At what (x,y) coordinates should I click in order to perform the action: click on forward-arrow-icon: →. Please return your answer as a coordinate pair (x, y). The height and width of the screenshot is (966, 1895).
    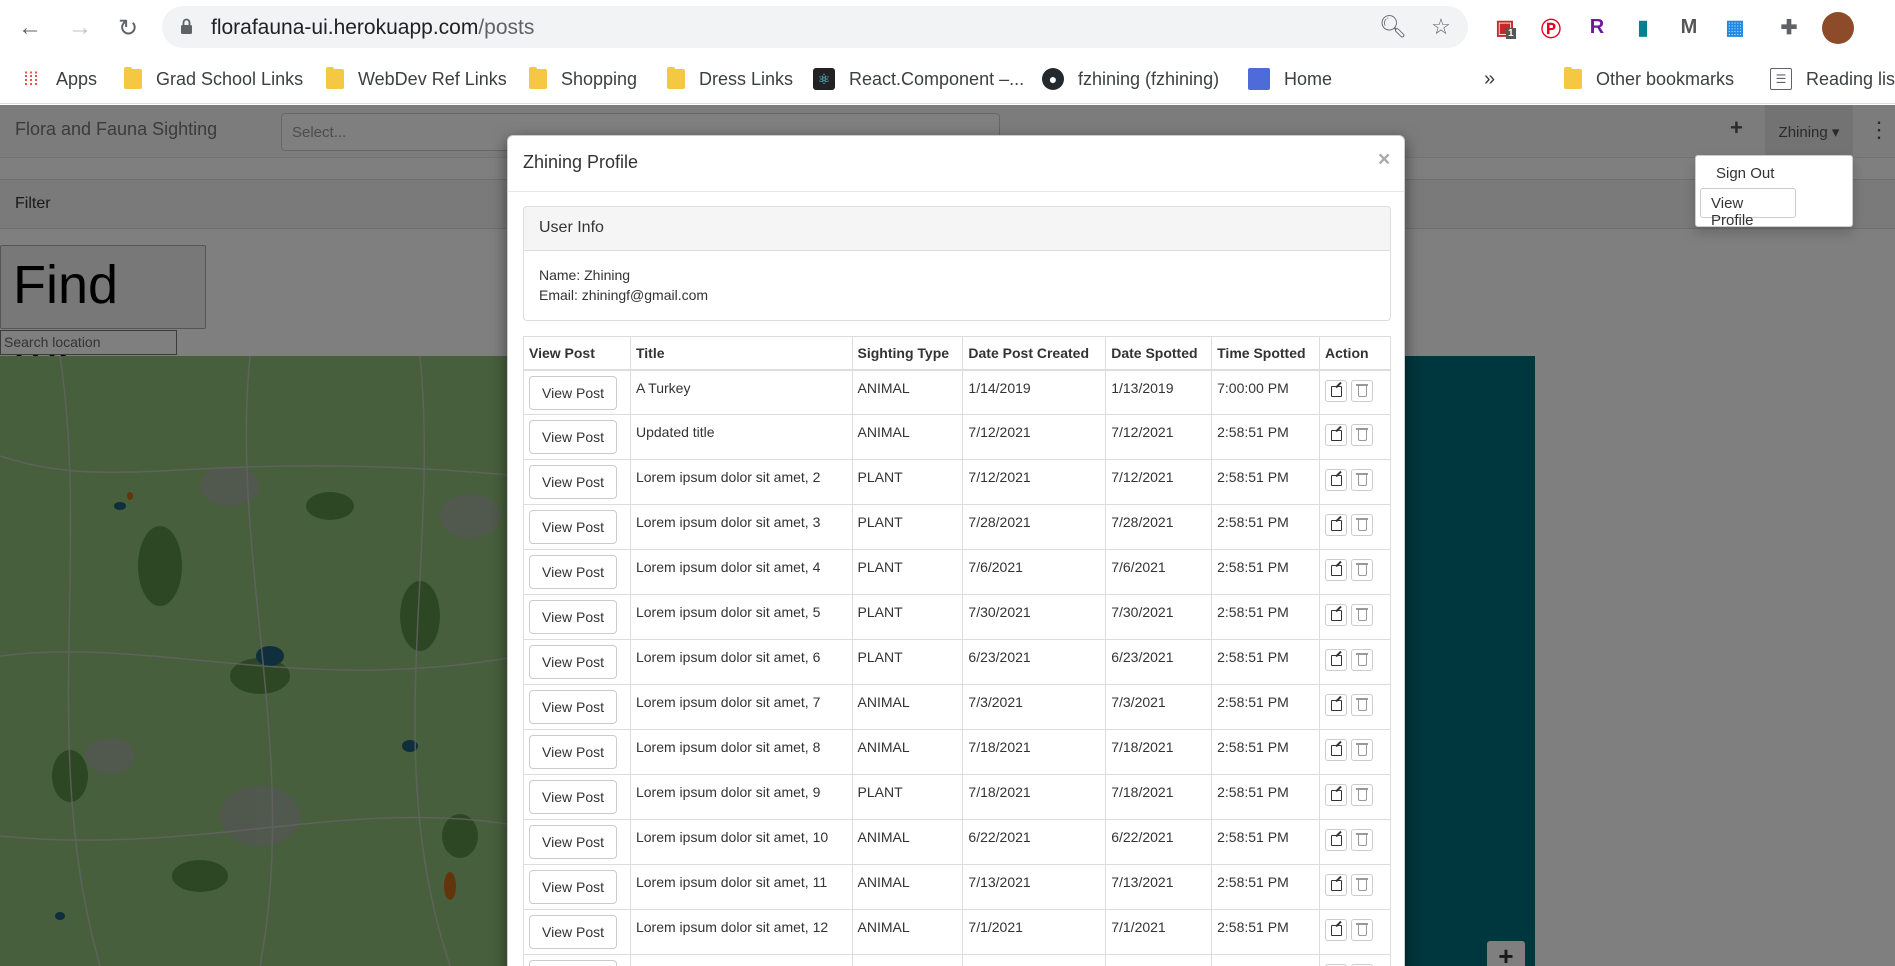
    Looking at the image, I should click on (80, 28).